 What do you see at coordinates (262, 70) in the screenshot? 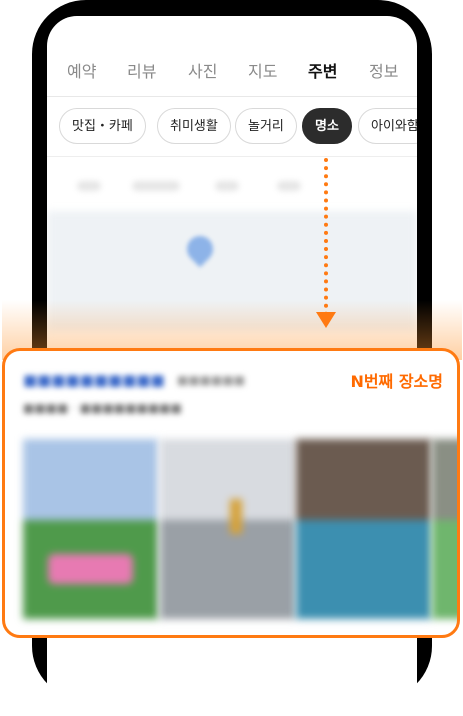
I see `tab-map: 지도` at bounding box center [262, 70].